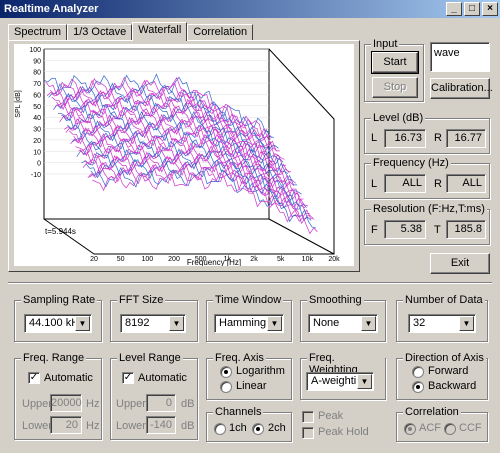 The height and width of the screenshot is (453, 500). Describe the element at coordinates (250, 9) in the screenshot. I see `title-bar: Realtime Analyzer _ □ ×` at that location.